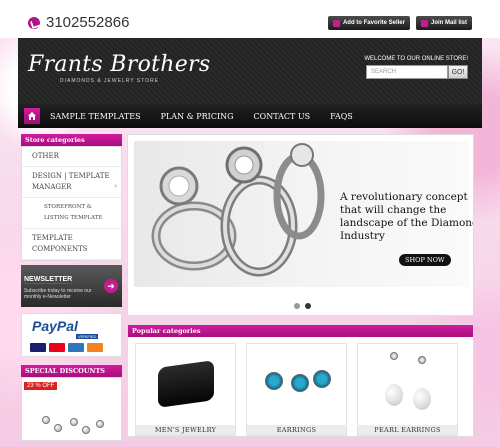  I want to click on category-storefront-listing: STOREFRONT & LISTING TEMPLATE, so click(71, 213).